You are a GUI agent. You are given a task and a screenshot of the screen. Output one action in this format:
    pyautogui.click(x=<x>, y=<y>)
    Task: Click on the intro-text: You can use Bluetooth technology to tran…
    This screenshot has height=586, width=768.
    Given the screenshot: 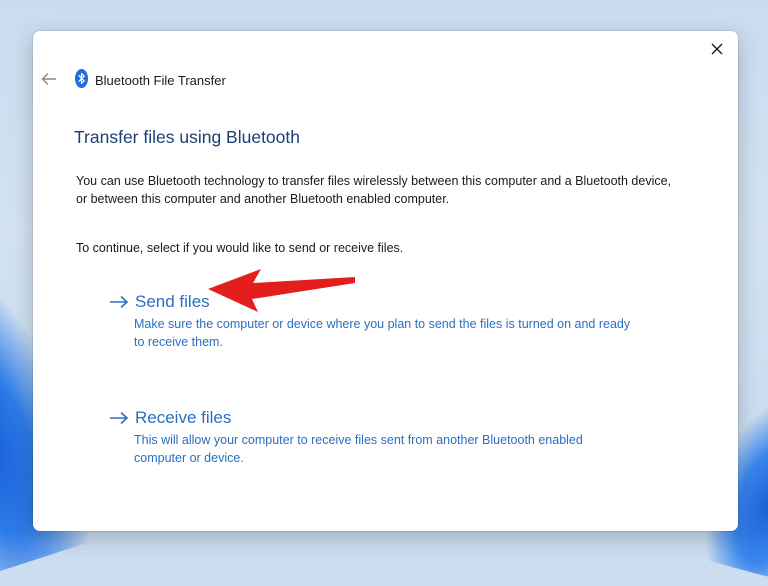 What is the action you would take?
    pyautogui.click(x=374, y=190)
    